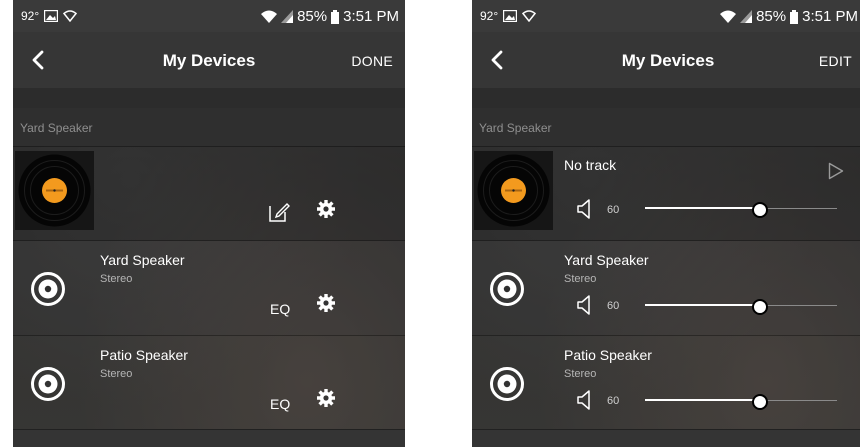 Image resolution: width=860 pixels, height=447 pixels. Describe the element at coordinates (209, 382) in the screenshot. I see `device-row: Patio Speaker Stereo EQ` at that location.